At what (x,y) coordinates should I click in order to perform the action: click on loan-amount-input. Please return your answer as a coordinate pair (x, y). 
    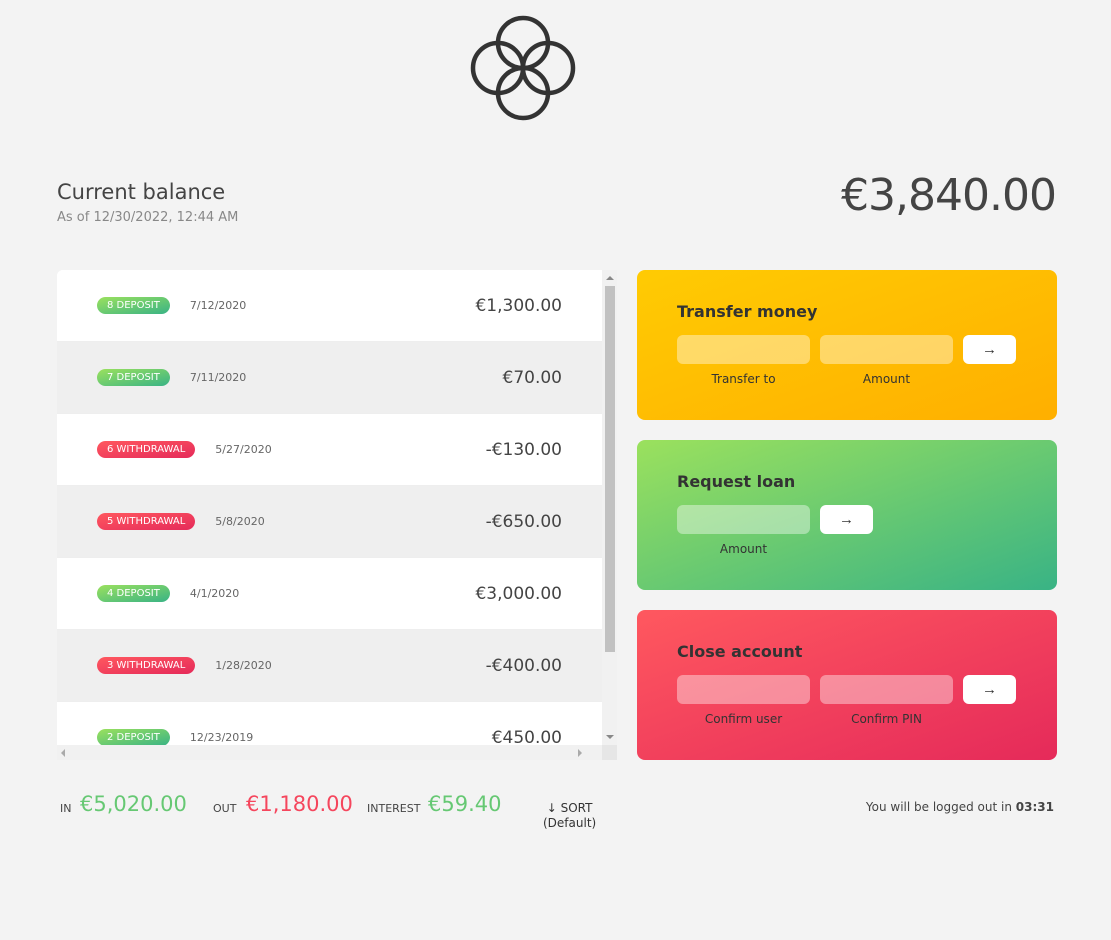
    Looking at the image, I should click on (743, 519).